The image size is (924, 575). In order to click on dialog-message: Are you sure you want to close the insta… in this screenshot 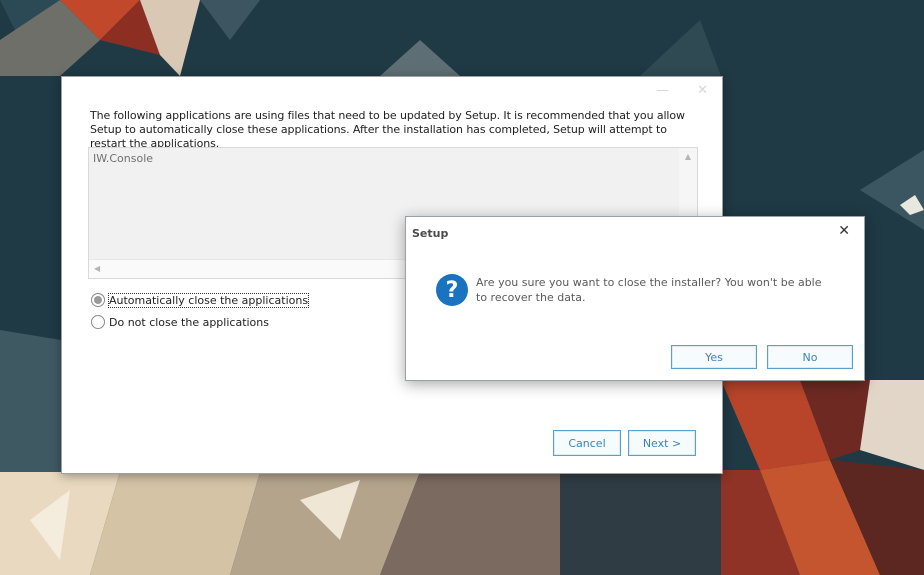, I will do `click(649, 290)`.